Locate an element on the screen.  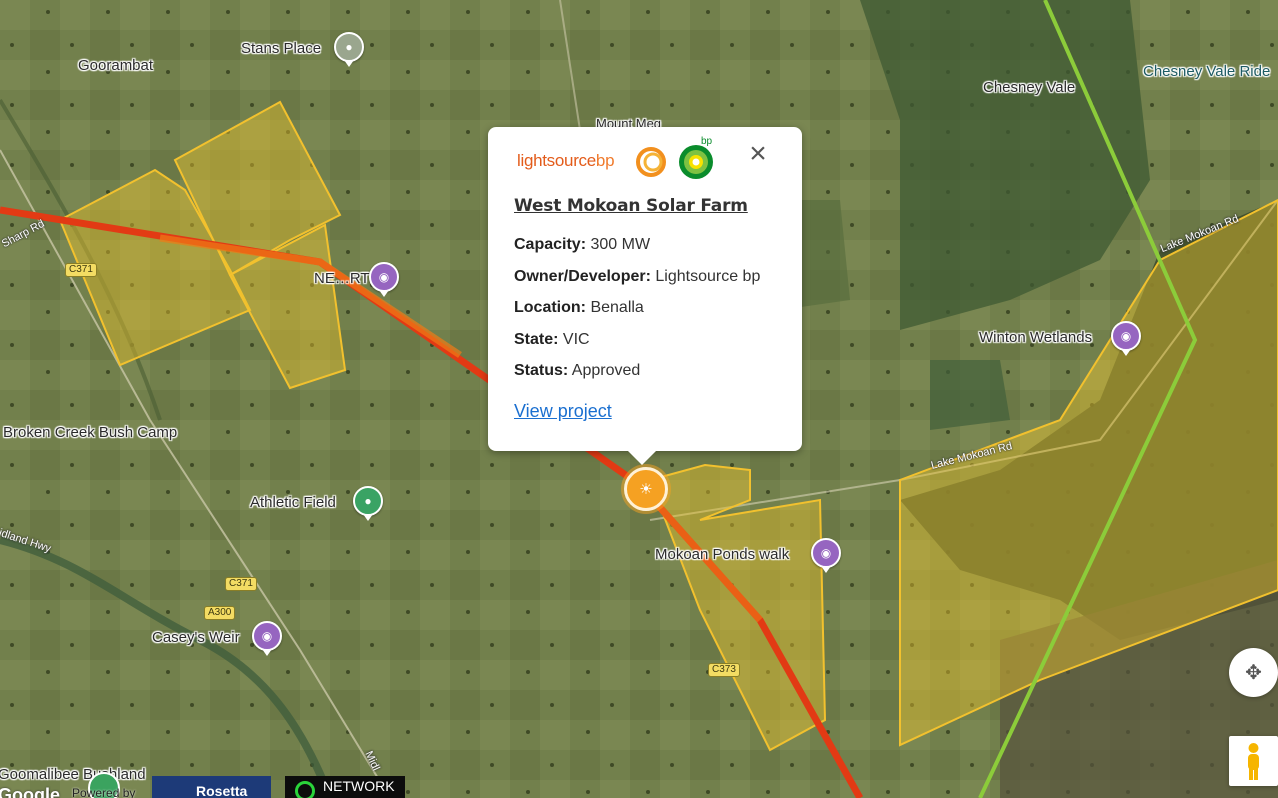
place-label-broken-creek: Broken Creek Bush Camp is located at coordinates (90, 432).